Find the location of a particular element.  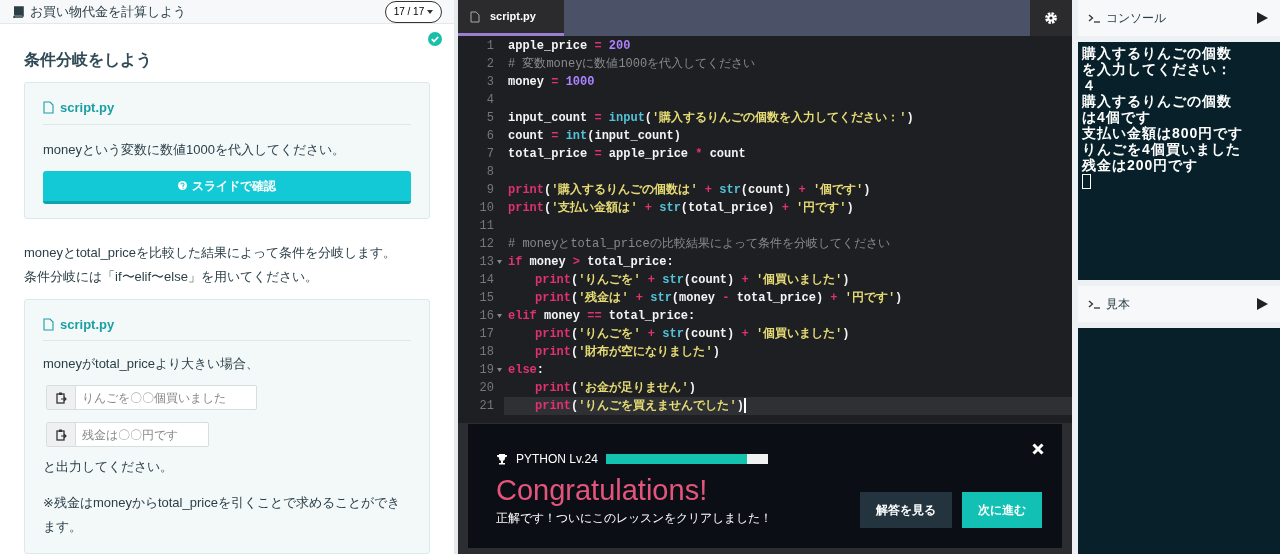

caret-icon is located at coordinates (430, 11).